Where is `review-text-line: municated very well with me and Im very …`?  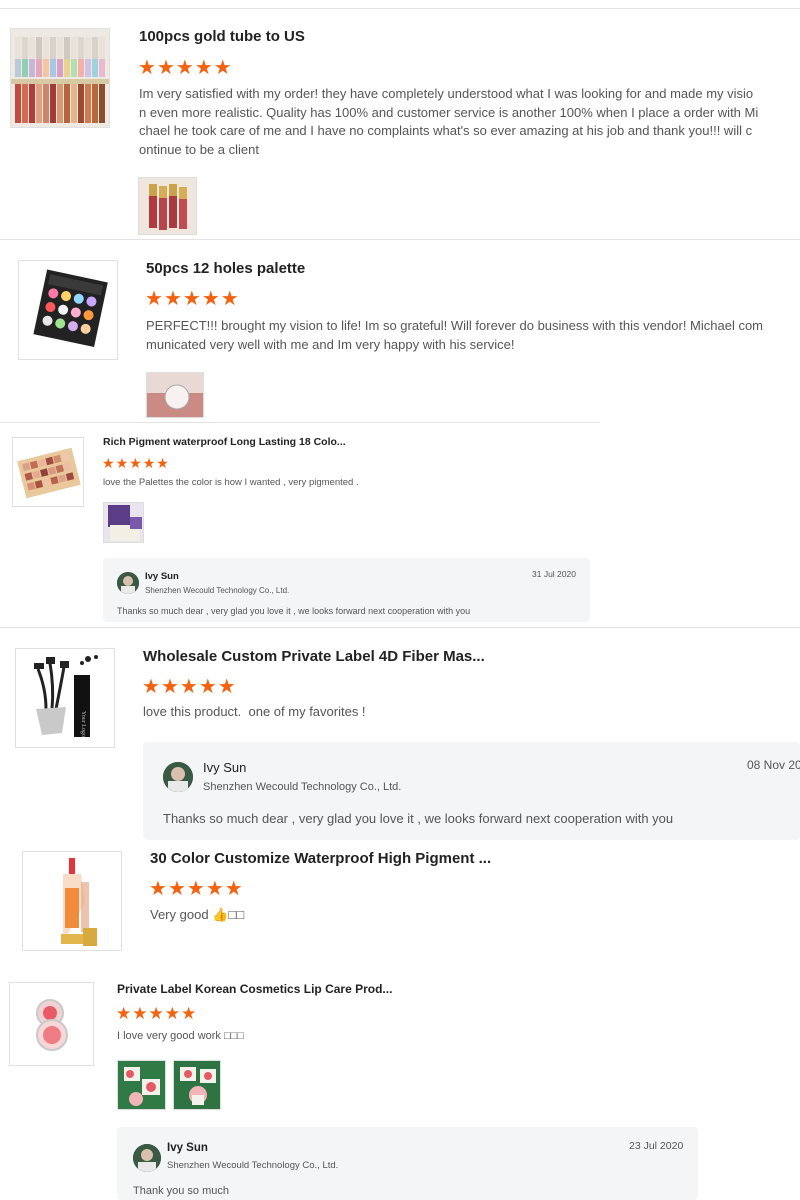 review-text-line: municated very well with me and Im very … is located at coordinates (330, 344).